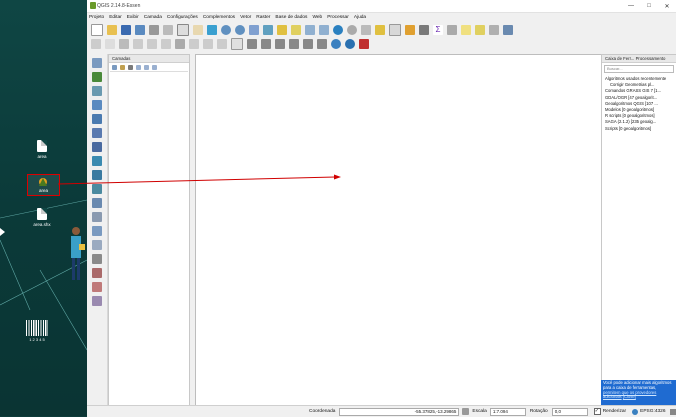  What do you see at coordinates (631, 6) in the screenshot?
I see `minimize-button: —` at bounding box center [631, 6].